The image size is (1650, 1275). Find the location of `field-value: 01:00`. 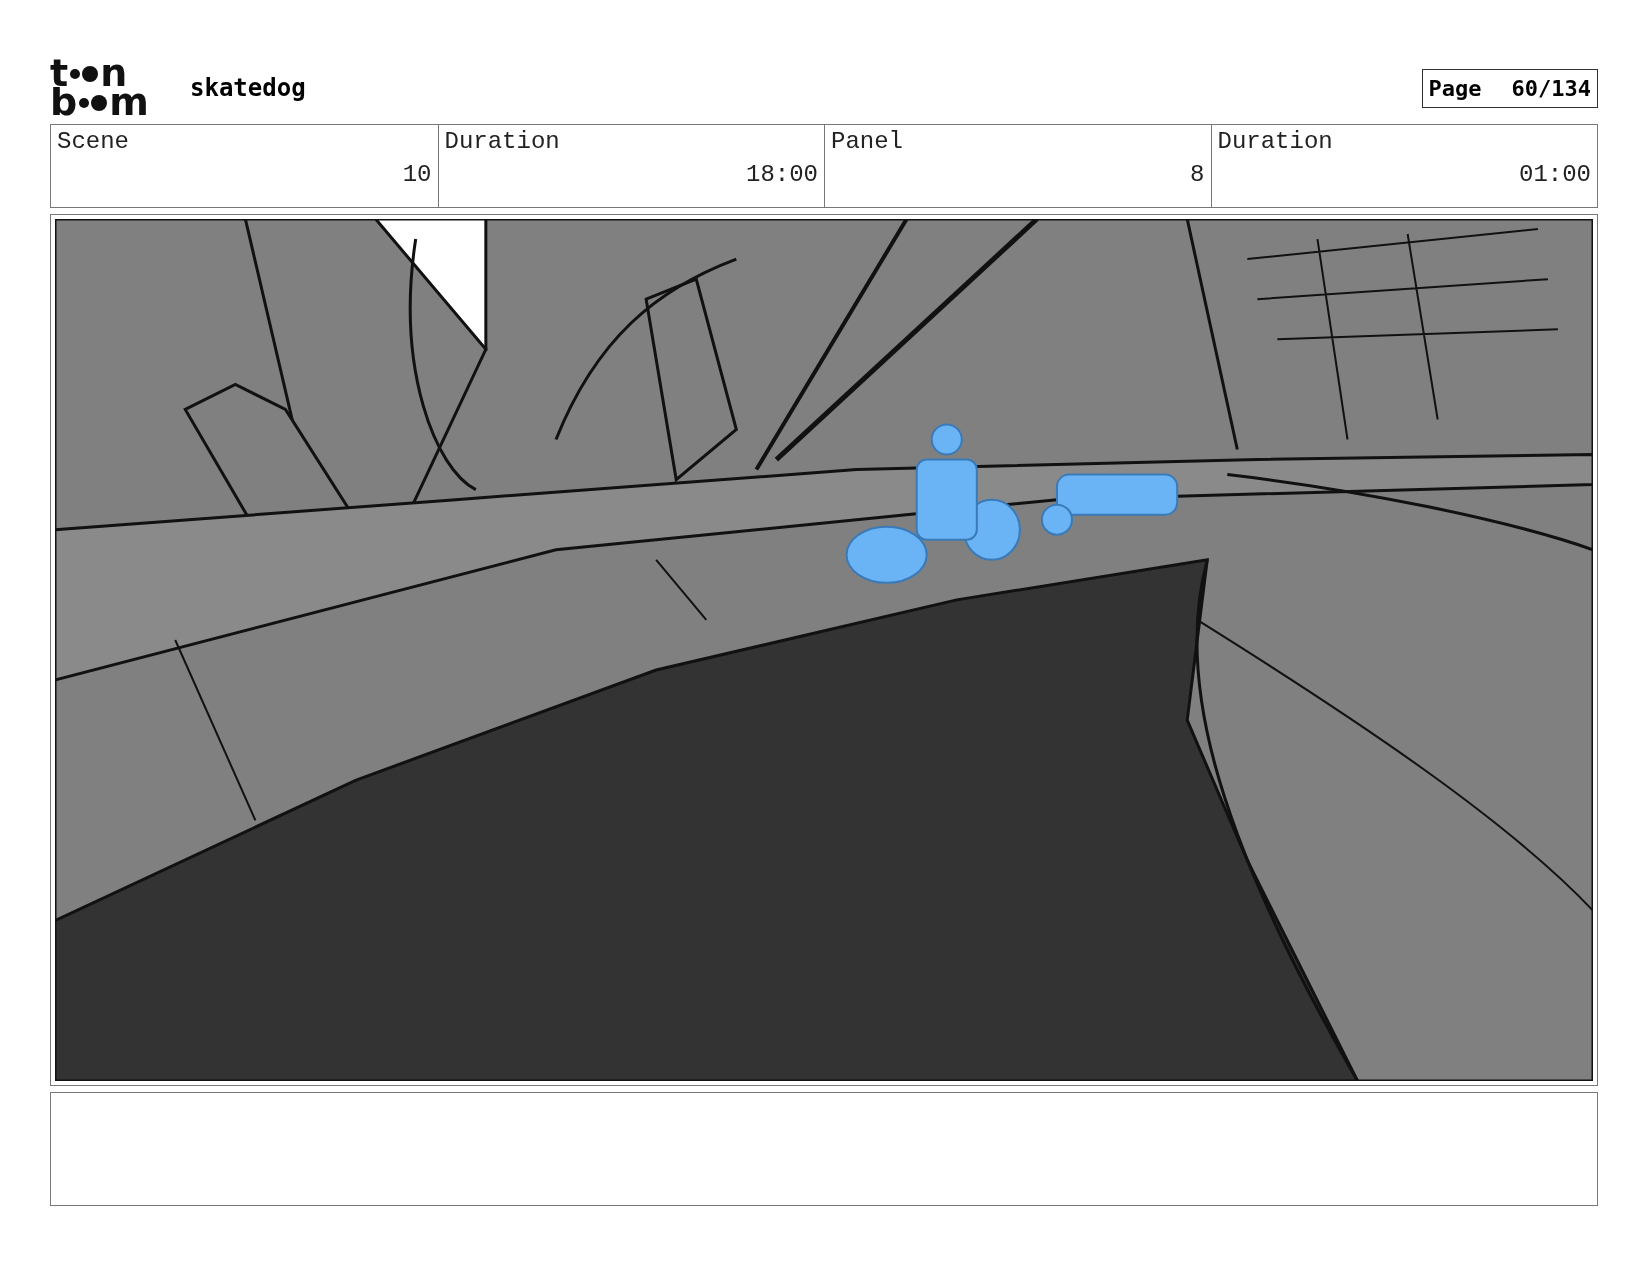

field-value: 01:00 is located at coordinates (1554, 174).